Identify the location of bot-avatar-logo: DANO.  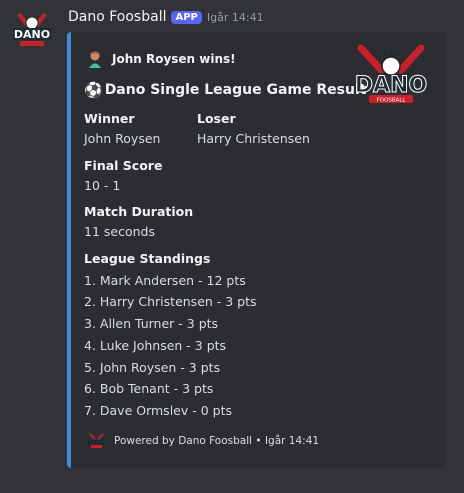
(32, 30).